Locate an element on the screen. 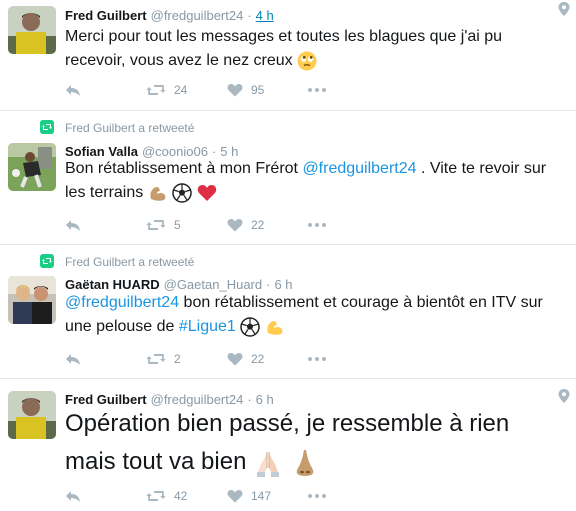  retweet-button: 5 is located at coordinates (186, 225).